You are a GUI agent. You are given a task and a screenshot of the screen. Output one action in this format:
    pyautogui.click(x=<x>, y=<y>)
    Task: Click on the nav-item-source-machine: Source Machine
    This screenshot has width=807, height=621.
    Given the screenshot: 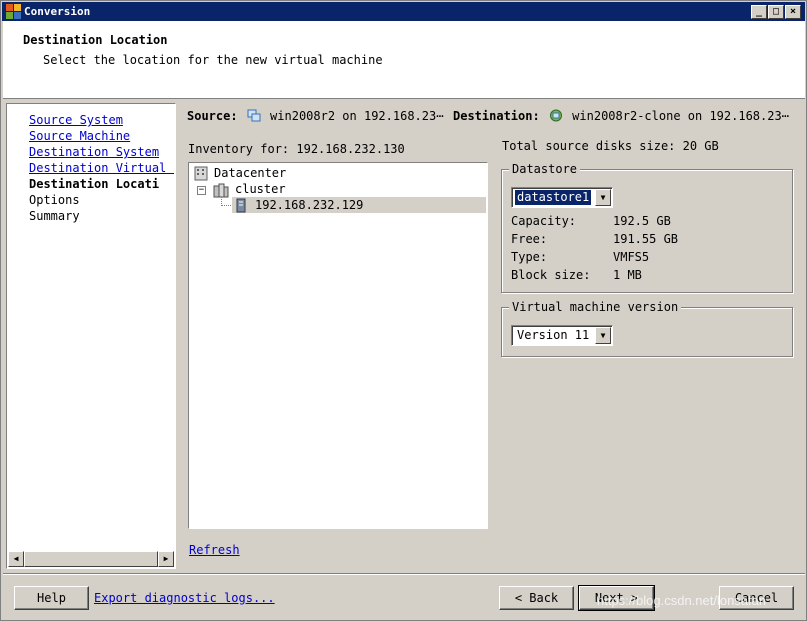 What is the action you would take?
    pyautogui.click(x=101, y=136)
    